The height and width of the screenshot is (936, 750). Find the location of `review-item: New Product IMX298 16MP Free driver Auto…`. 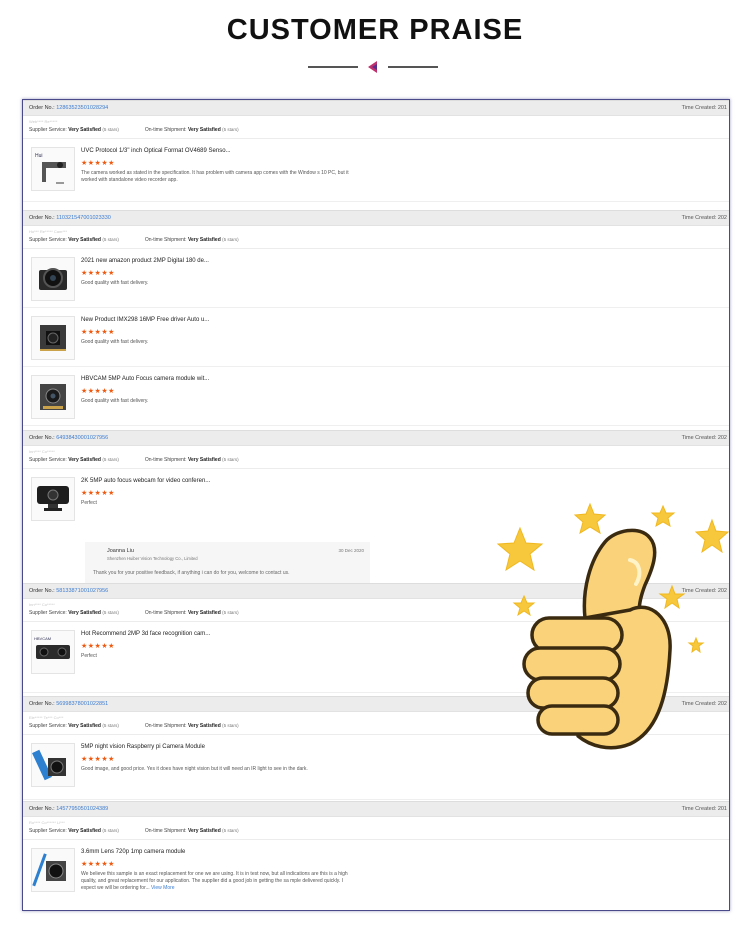

review-item: New Product IMX298 16MP Free driver Auto… is located at coordinates (376, 337).